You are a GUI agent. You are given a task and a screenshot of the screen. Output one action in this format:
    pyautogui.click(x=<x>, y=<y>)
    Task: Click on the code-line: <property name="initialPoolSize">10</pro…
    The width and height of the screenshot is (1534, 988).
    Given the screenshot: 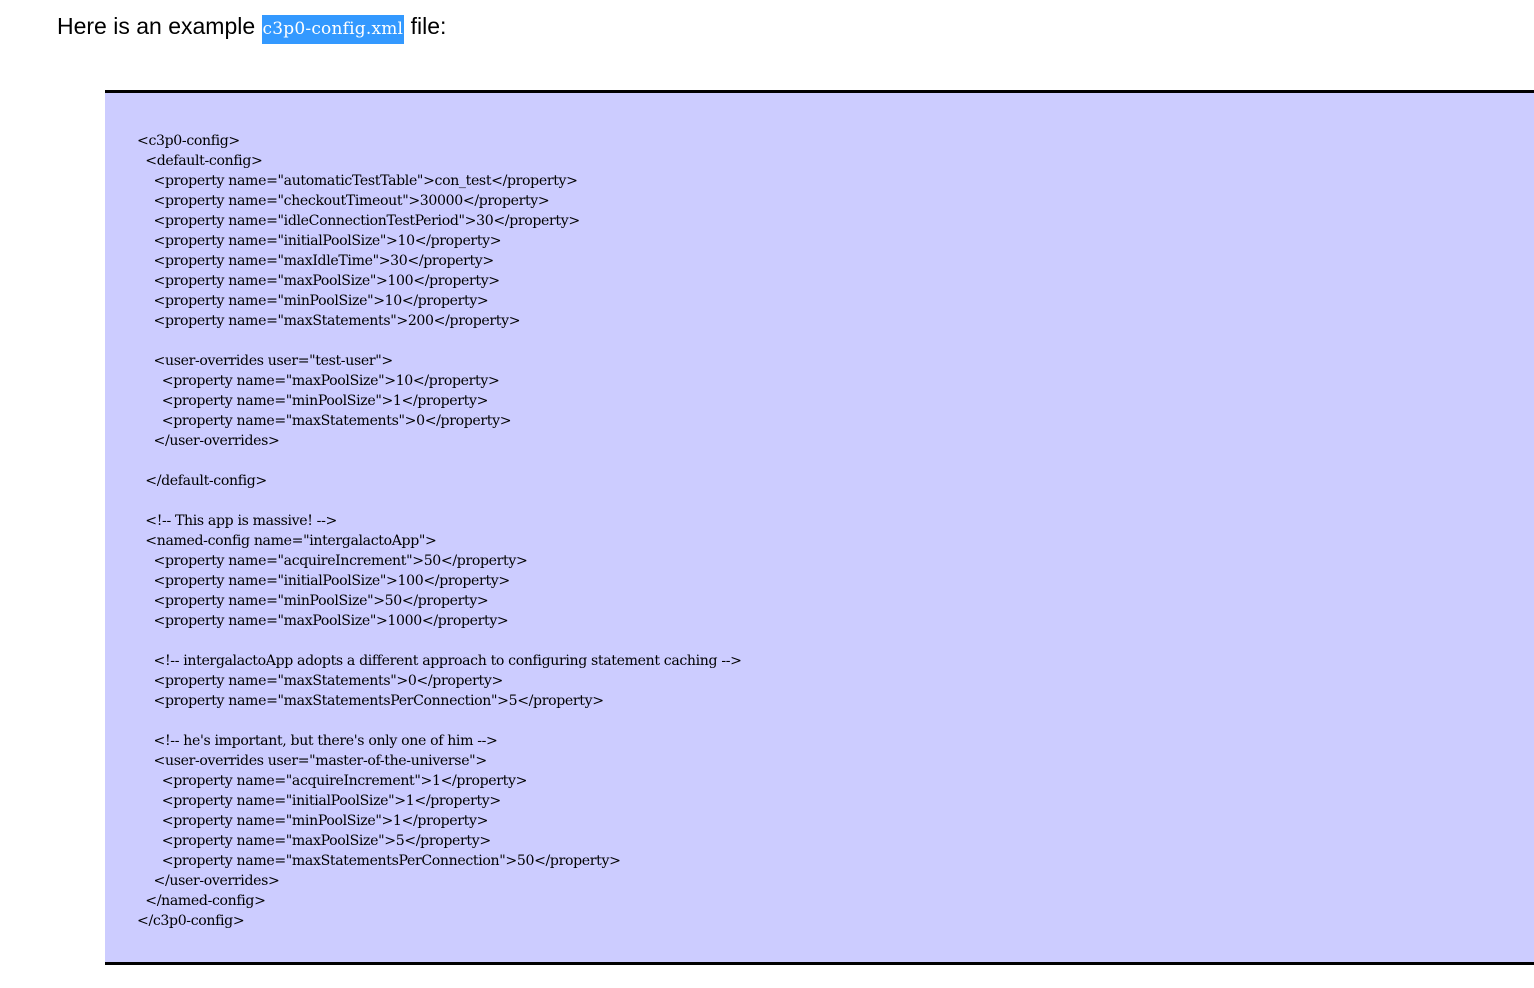 What is the action you would take?
    pyautogui.click(x=319, y=241)
    